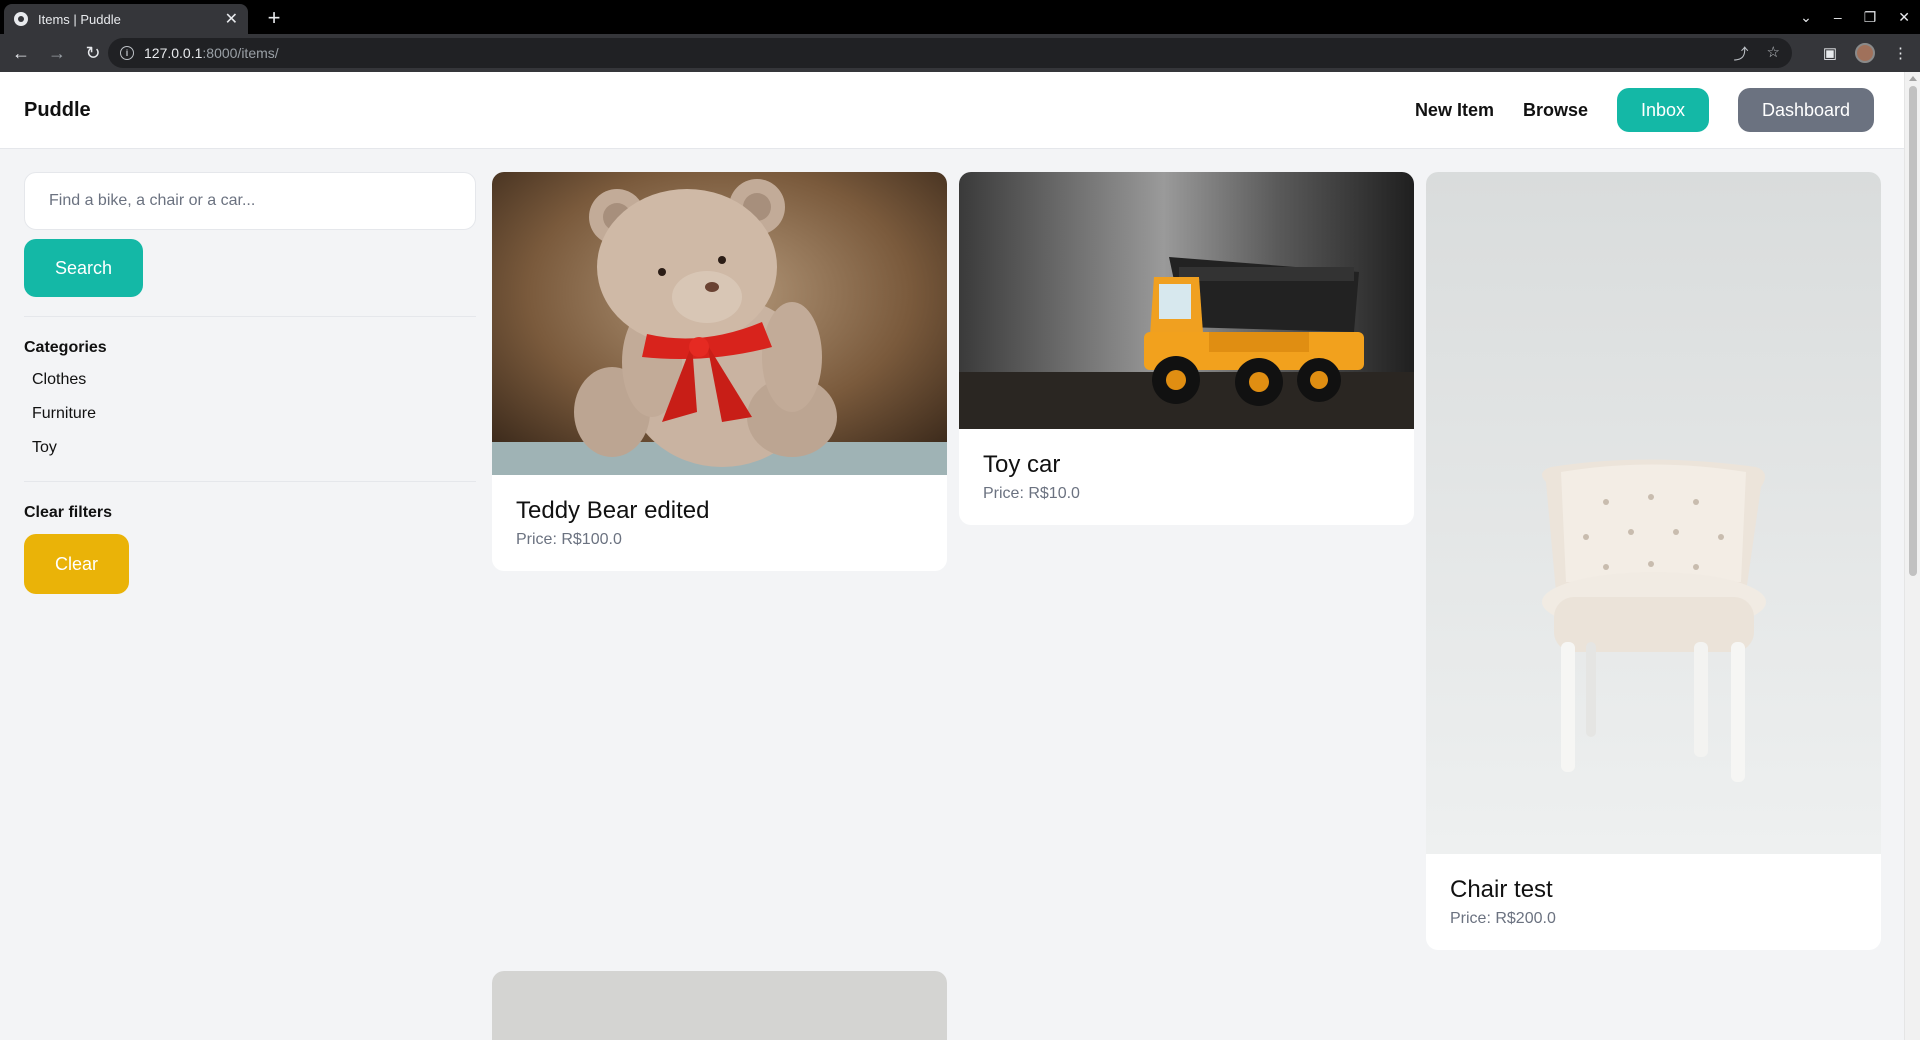 The width and height of the screenshot is (1920, 1040). Describe the element at coordinates (250, 448) in the screenshot. I see `category-item: Toy` at that location.